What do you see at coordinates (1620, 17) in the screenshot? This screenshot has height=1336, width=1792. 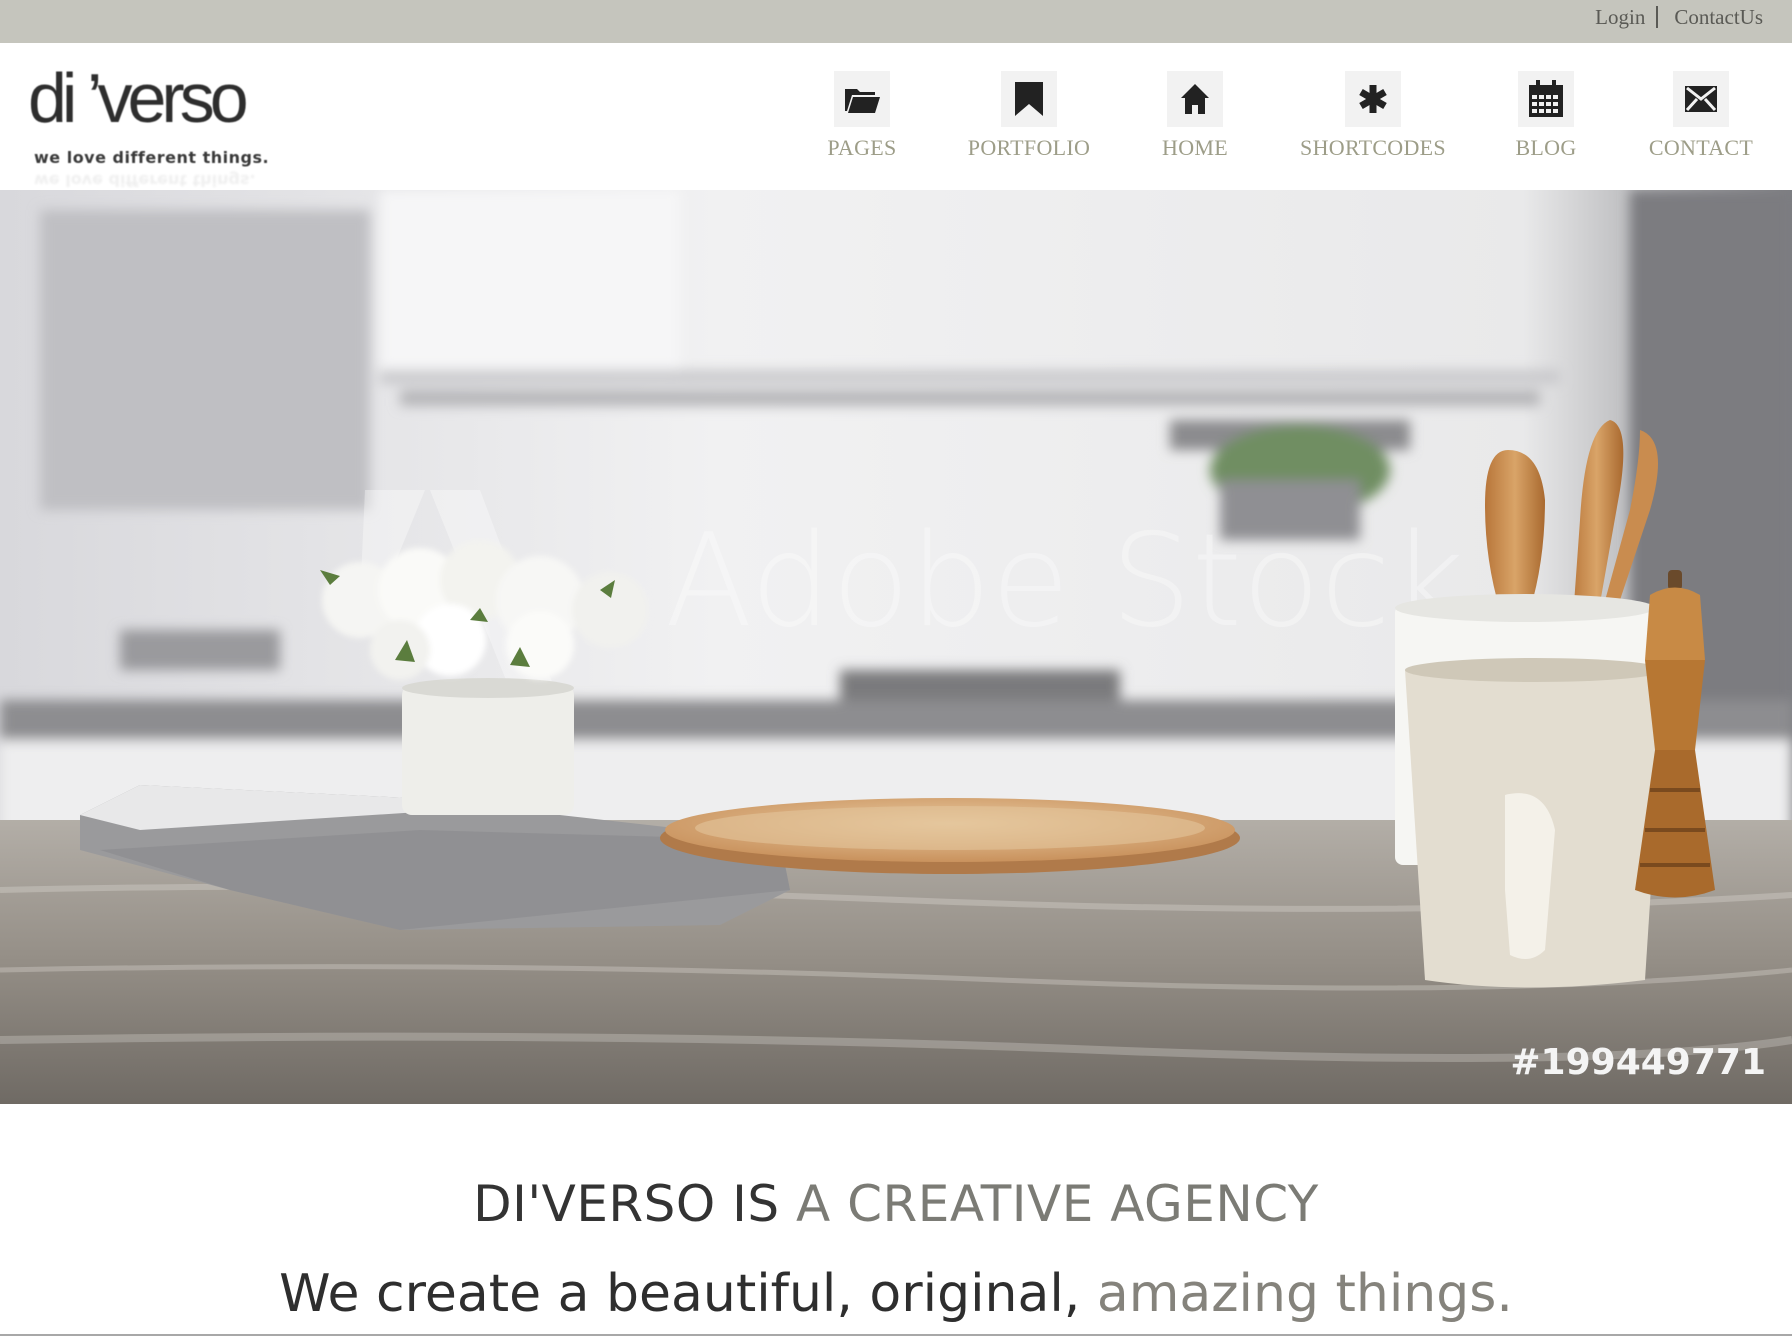 I see `login-link: Login` at bounding box center [1620, 17].